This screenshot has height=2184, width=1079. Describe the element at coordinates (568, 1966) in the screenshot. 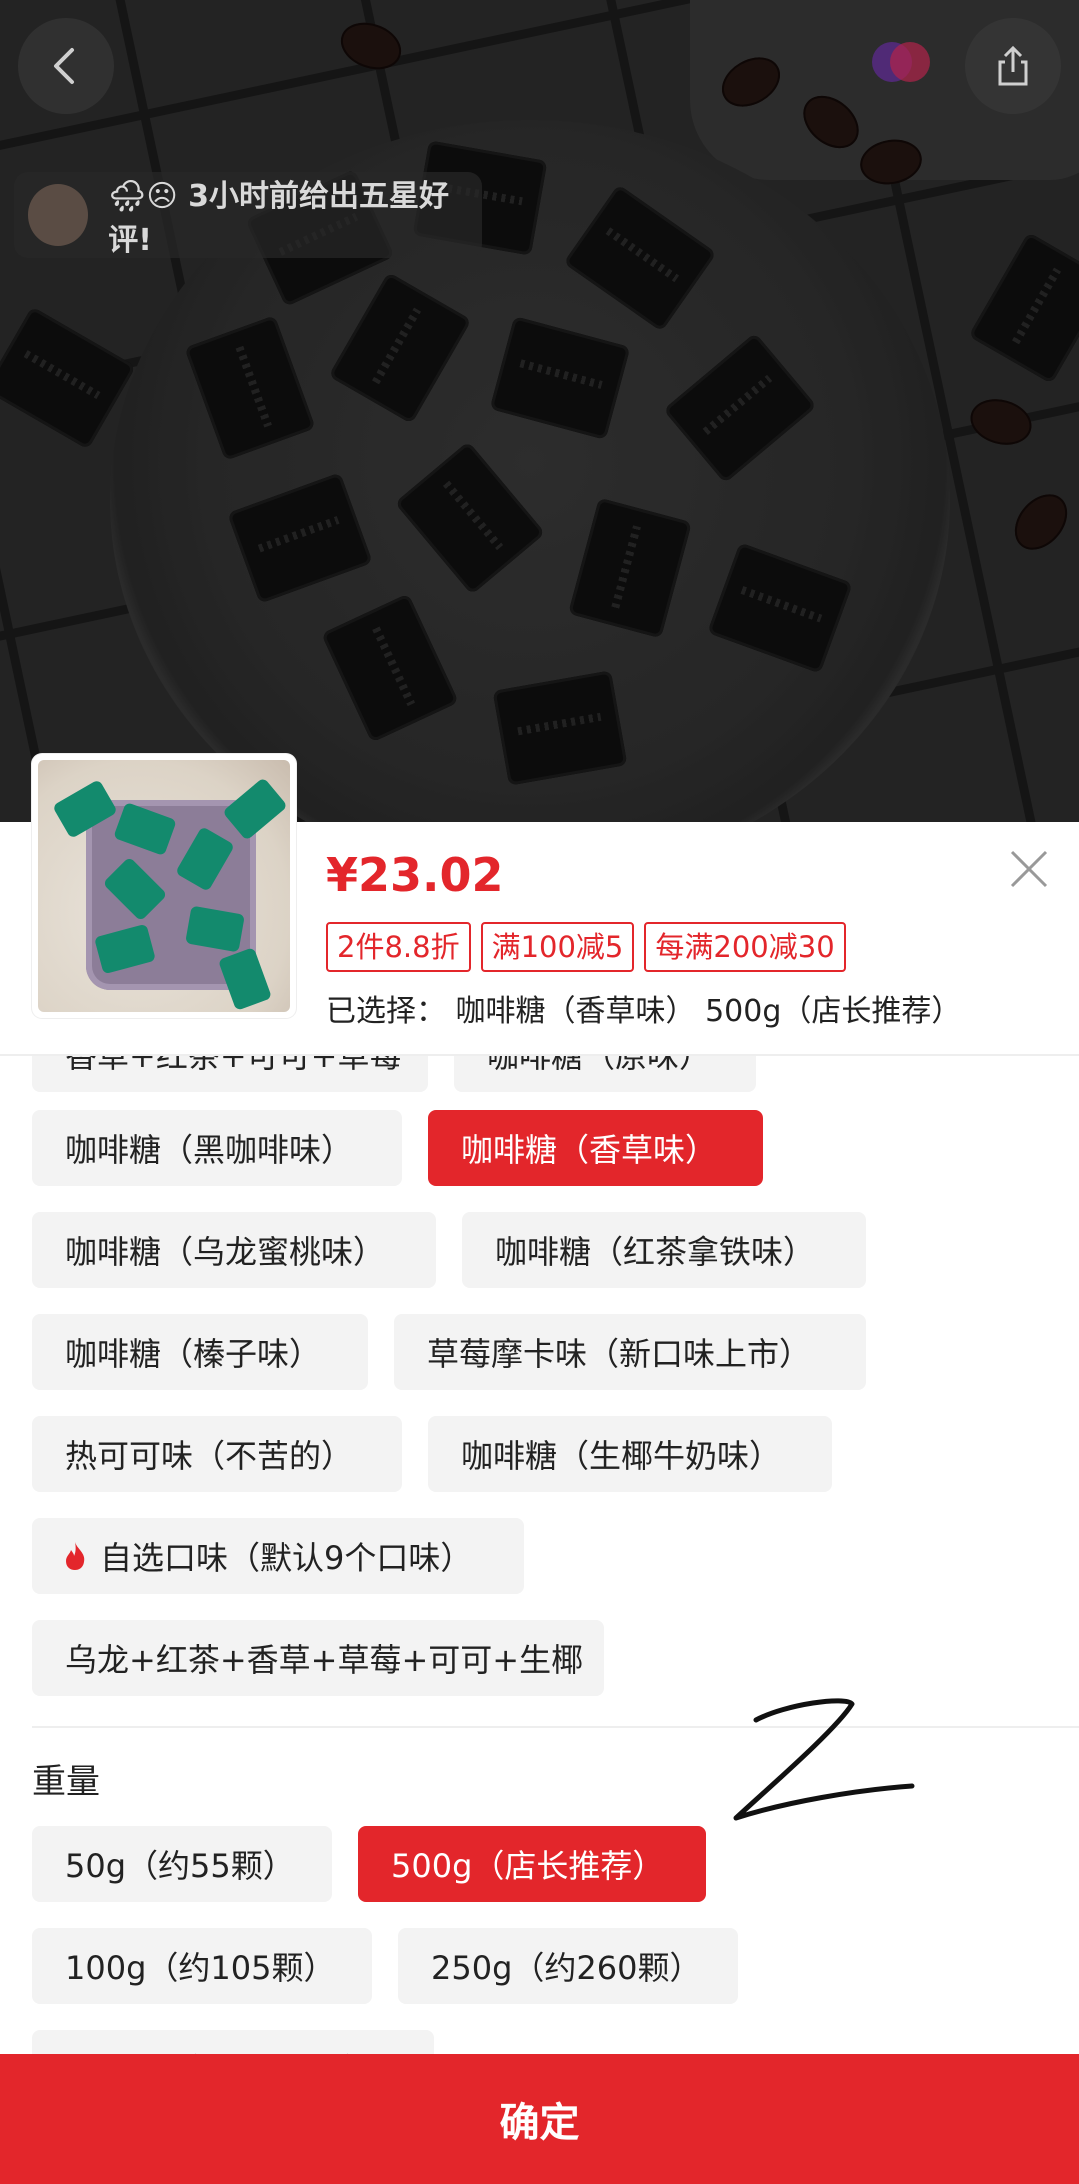

I see `weight-option: 250g（约260颗）` at that location.